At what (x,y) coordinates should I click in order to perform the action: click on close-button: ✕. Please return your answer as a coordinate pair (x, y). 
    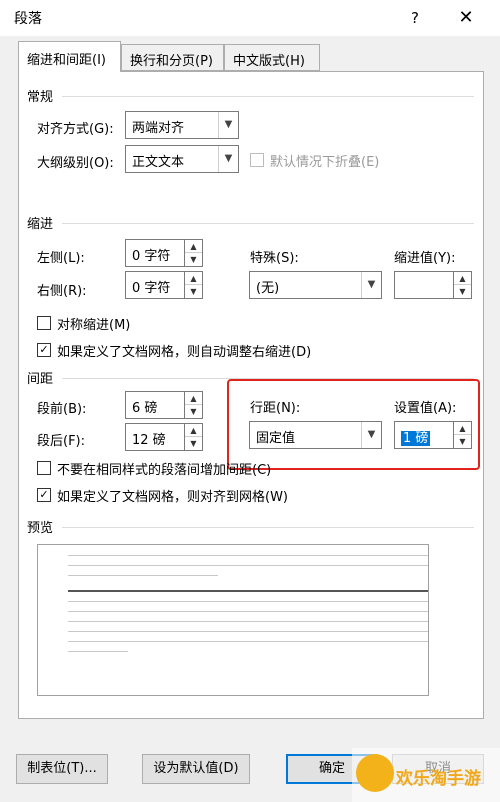
    Looking at the image, I should click on (466, 18).